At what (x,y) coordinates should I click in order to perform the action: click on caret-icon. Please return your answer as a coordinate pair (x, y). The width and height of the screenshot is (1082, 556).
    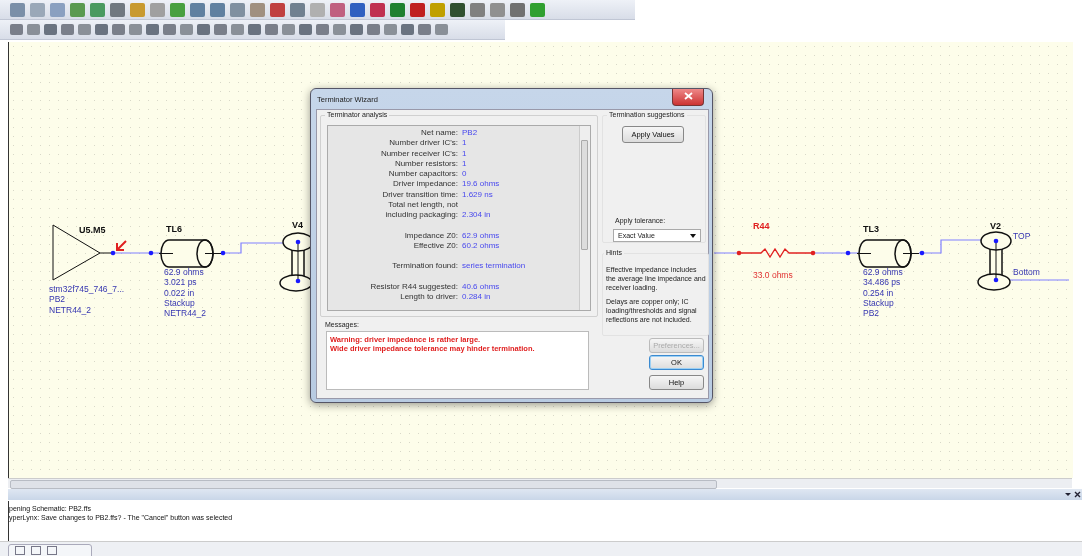
    Looking at the image, I should click on (693, 235).